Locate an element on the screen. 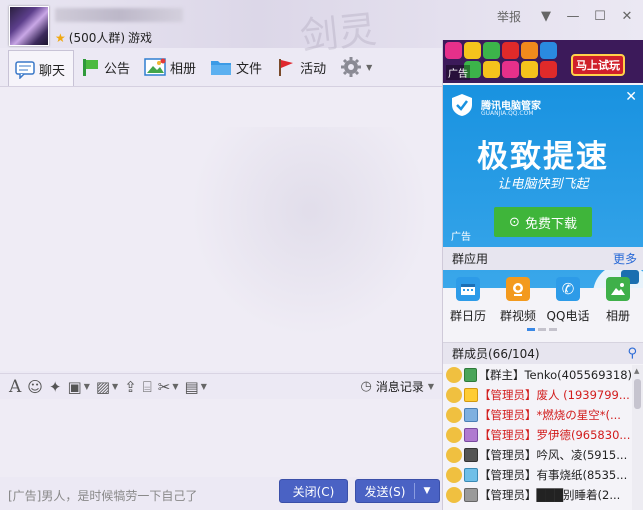 This screenshot has height=510, width=643. gift-icon: ⌸ is located at coordinates (147, 387).